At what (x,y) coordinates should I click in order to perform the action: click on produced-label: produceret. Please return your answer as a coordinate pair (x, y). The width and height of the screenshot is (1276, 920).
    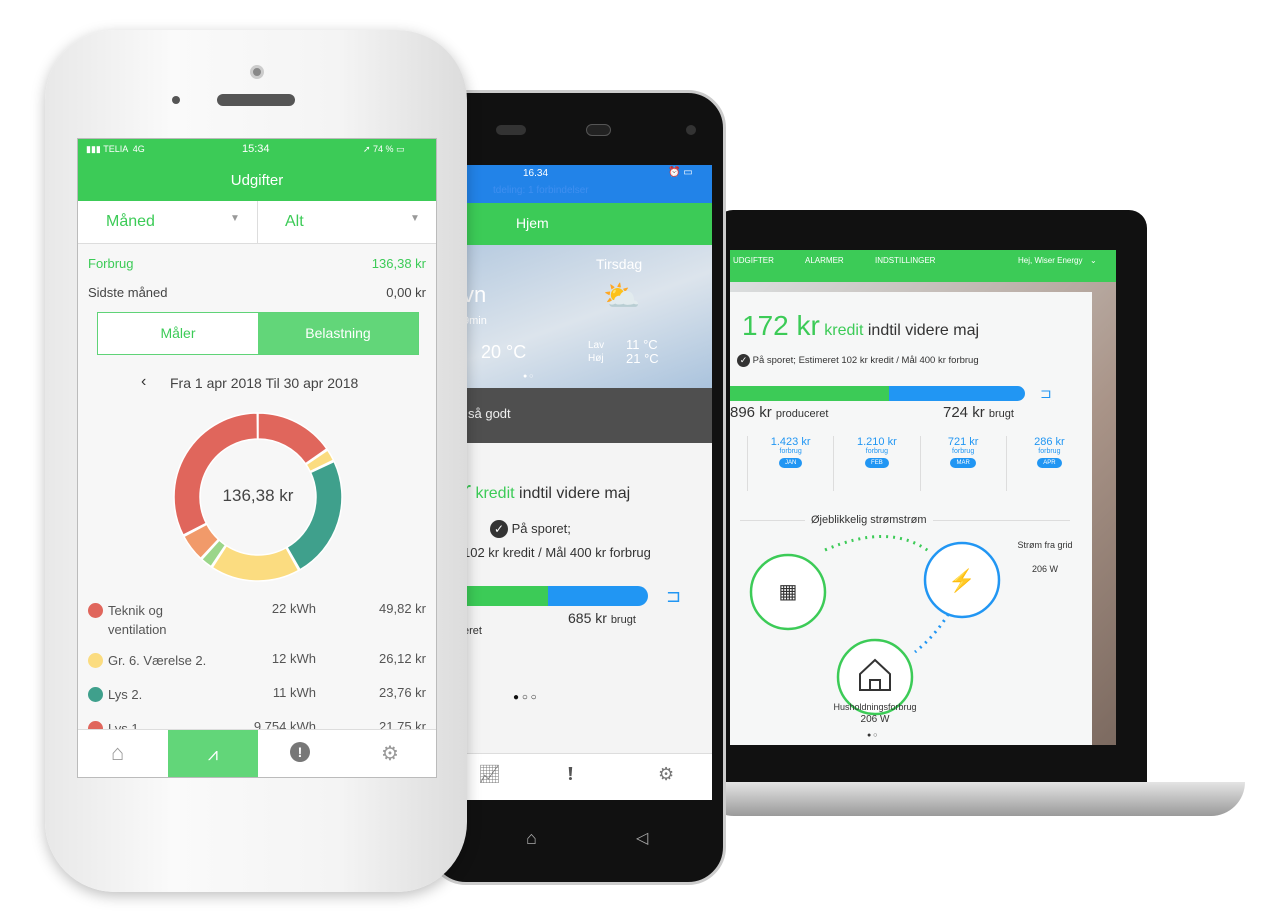
    Looking at the image, I should click on (802, 414).